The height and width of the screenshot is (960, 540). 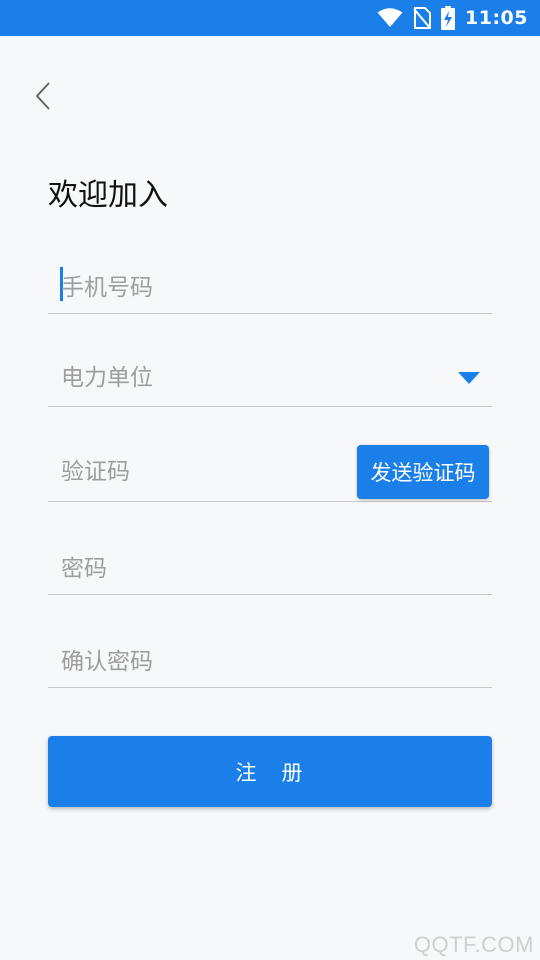 I want to click on battery-charging-icon, so click(x=448, y=18).